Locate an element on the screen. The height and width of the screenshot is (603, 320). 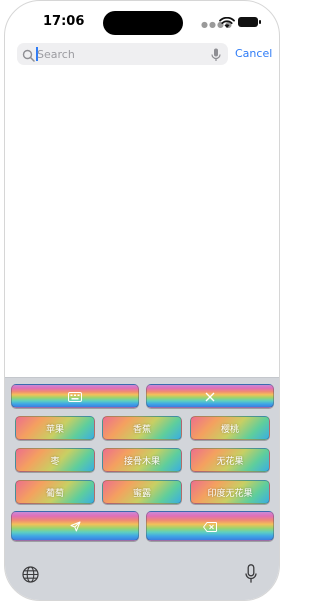
backspace-icon is located at coordinates (210, 526).